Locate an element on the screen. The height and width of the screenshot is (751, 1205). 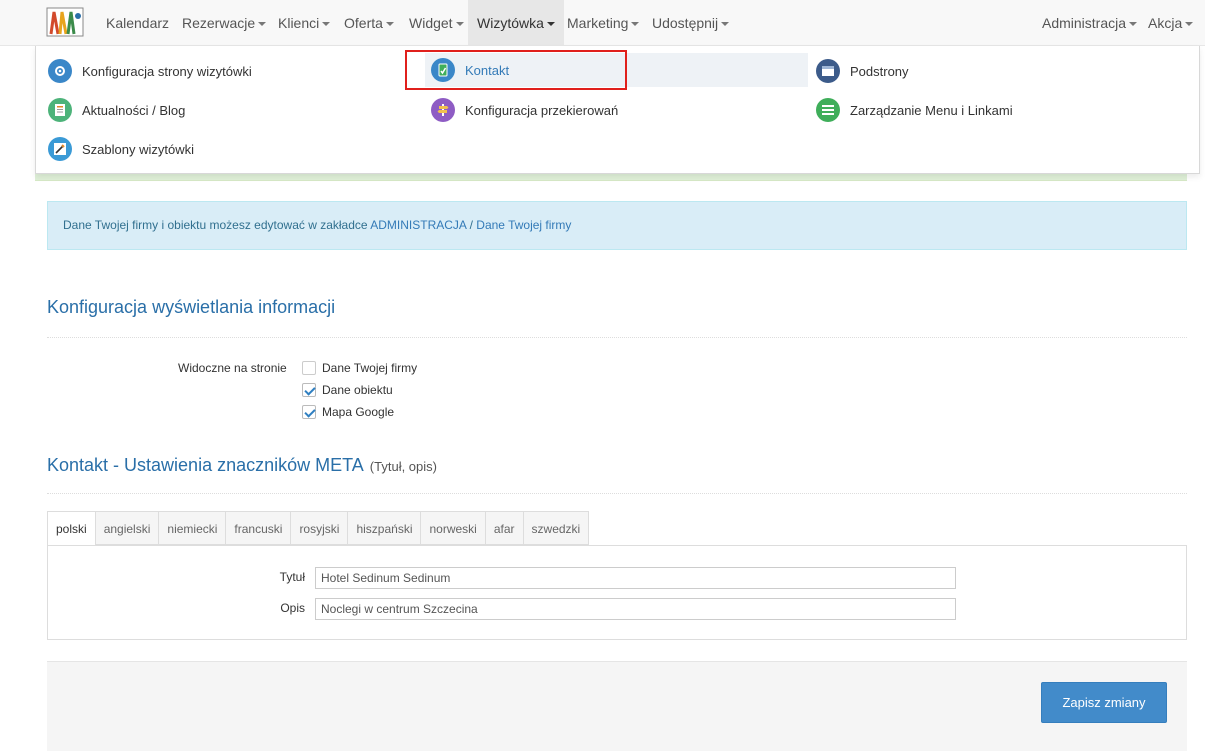
nav-label: Administracja is located at coordinates (1084, 23).